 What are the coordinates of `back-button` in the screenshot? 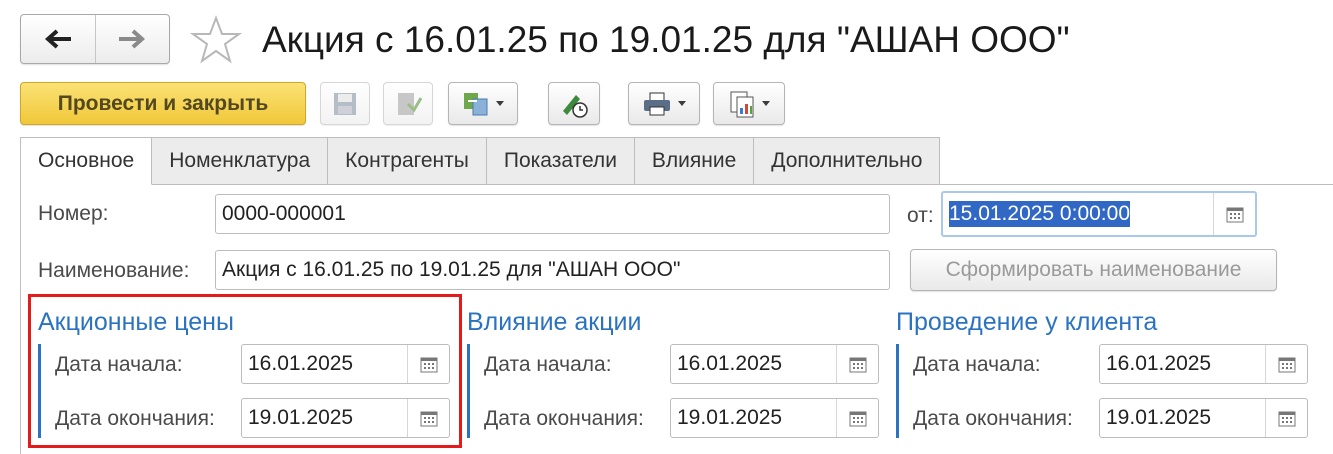 It's located at (58, 39).